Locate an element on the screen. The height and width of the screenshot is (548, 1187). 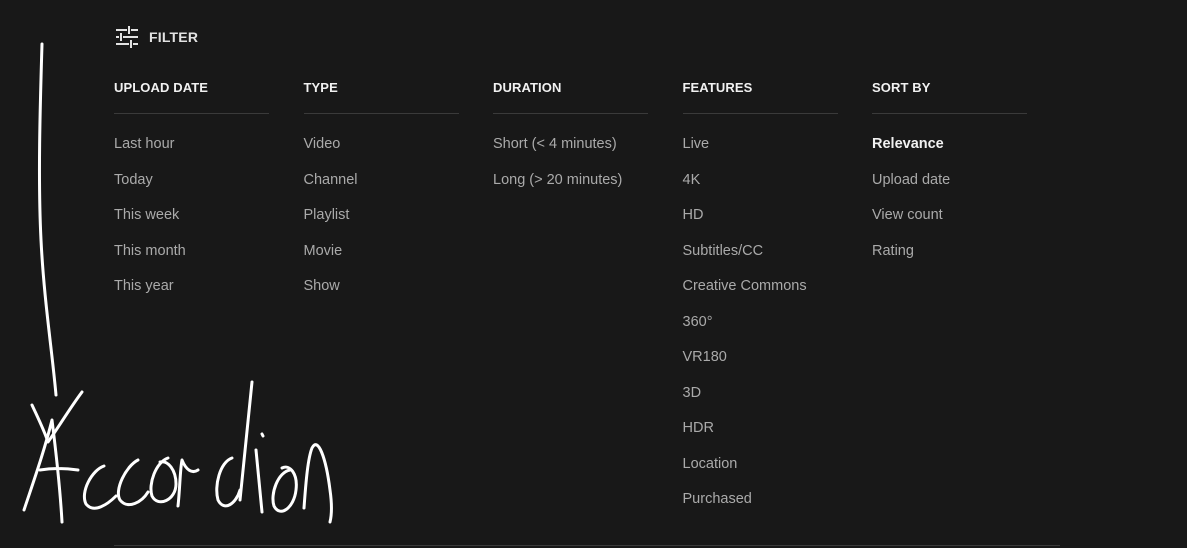
group-header-duration: DURATION is located at coordinates (570, 96).